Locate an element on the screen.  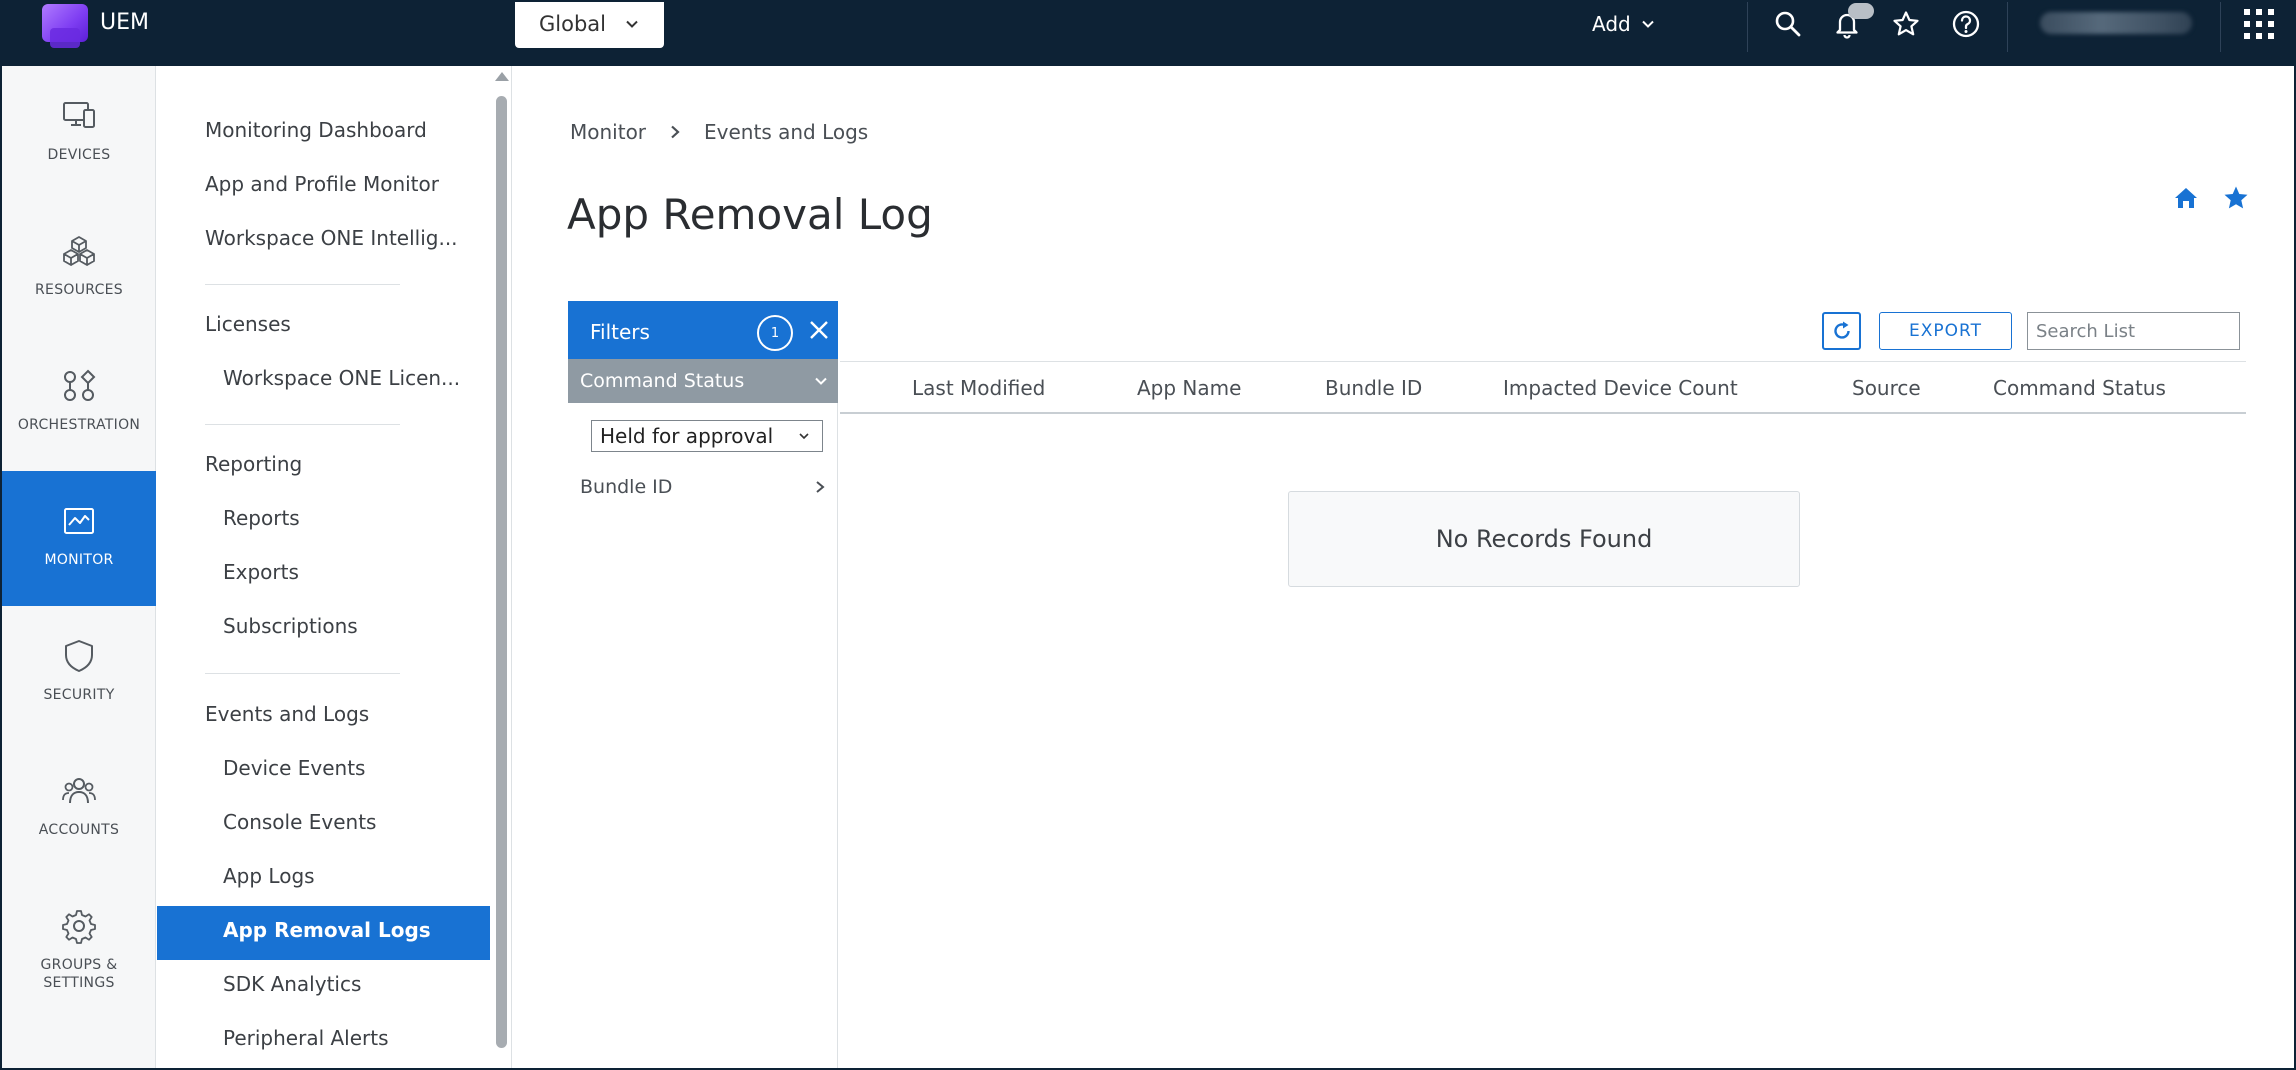
column-header-app-name: App Name is located at coordinates (1189, 388).